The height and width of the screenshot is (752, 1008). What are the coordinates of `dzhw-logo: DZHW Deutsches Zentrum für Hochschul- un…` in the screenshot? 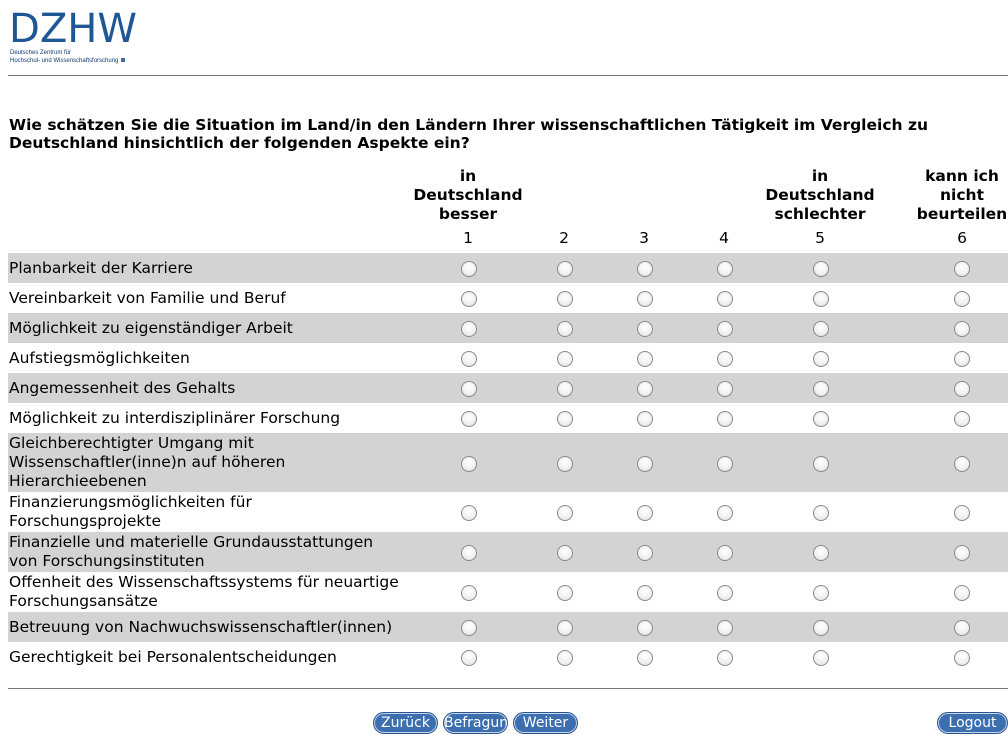 It's located at (79, 39).